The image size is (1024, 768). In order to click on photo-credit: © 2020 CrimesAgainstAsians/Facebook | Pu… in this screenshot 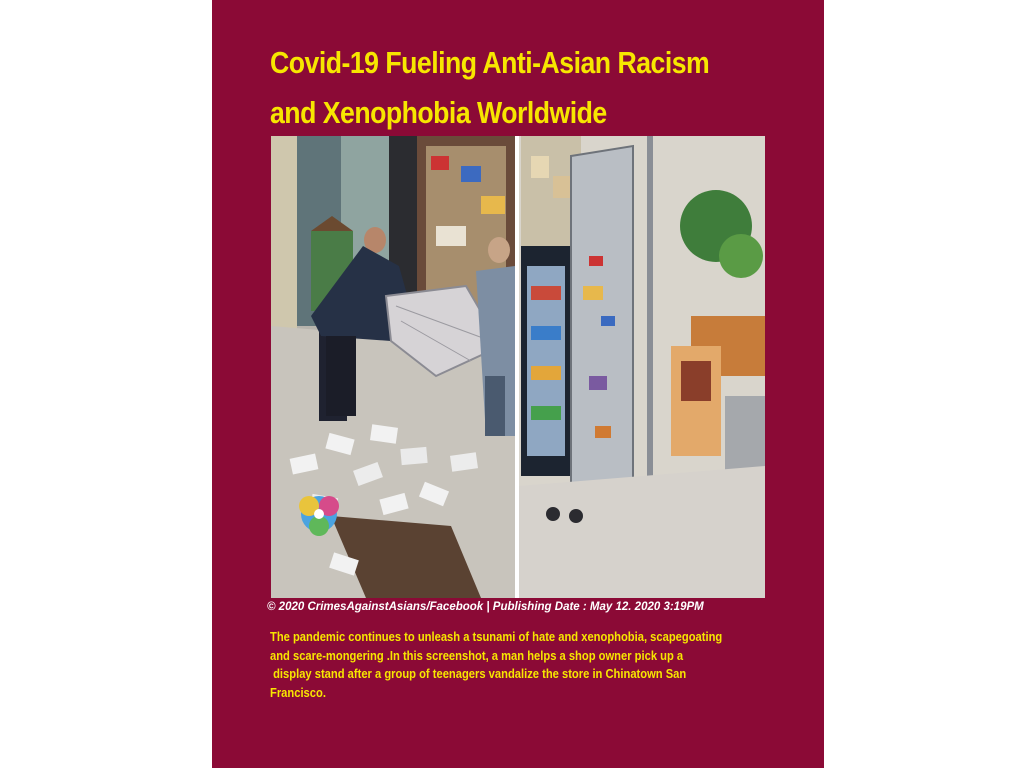, I will do `click(485, 607)`.